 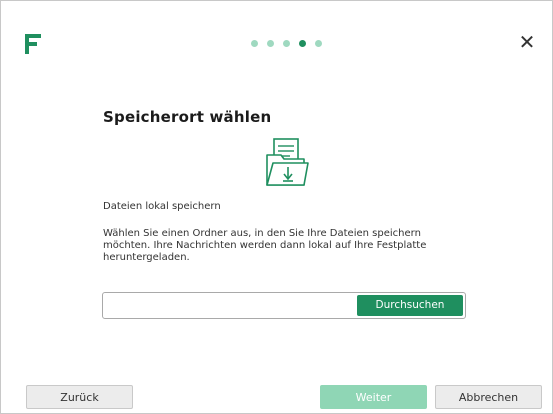 What do you see at coordinates (287, 162) in the screenshot?
I see `folder-download-icon` at bounding box center [287, 162].